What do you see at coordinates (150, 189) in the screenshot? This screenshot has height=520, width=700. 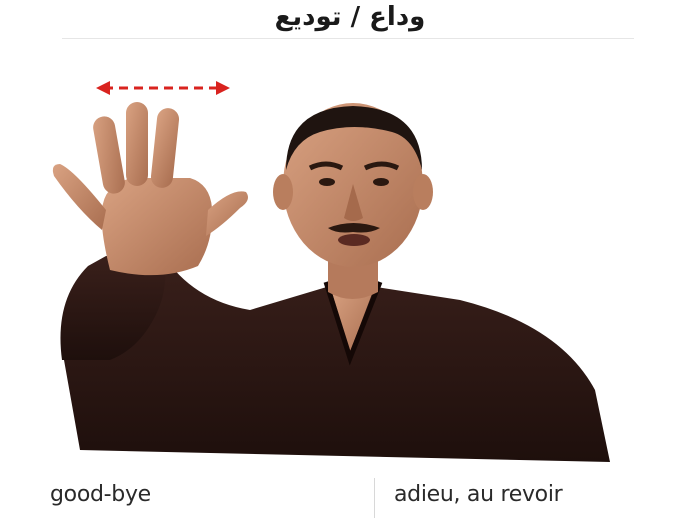 I see `open-hand` at bounding box center [150, 189].